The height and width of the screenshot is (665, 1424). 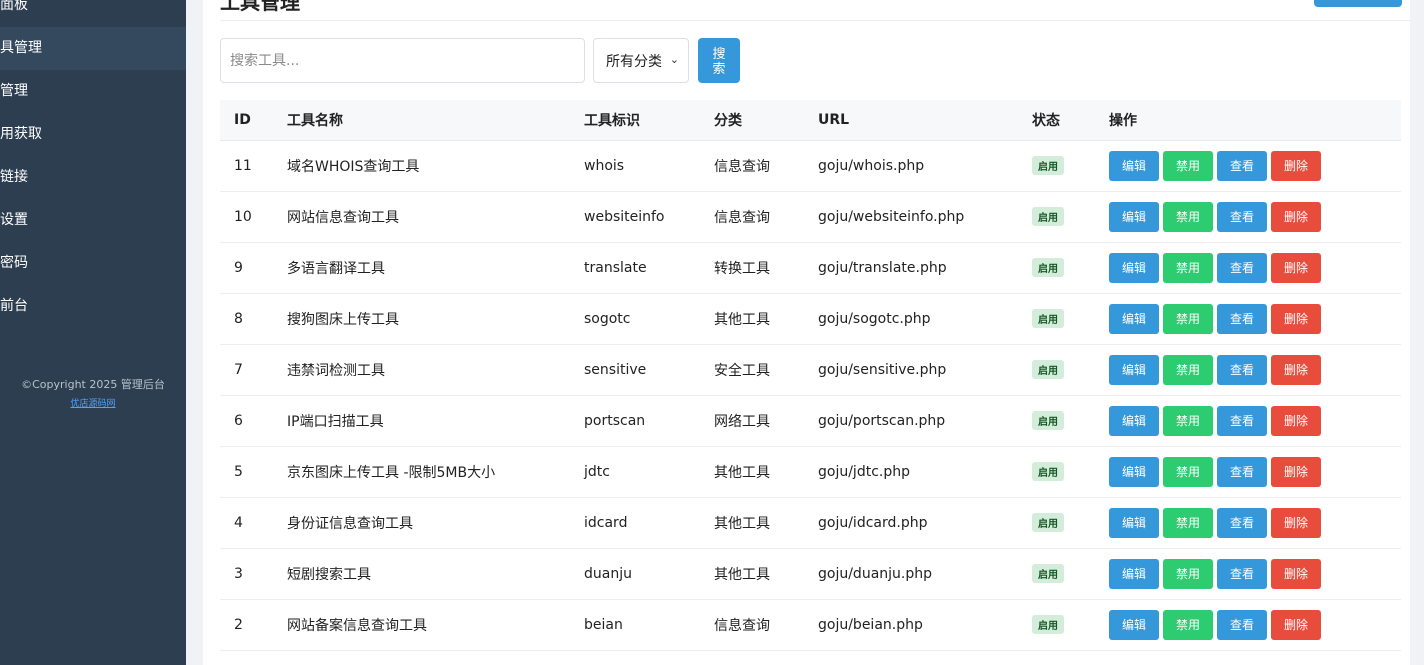 I want to click on cell-name: IP端口扫描工具, so click(x=435, y=421).